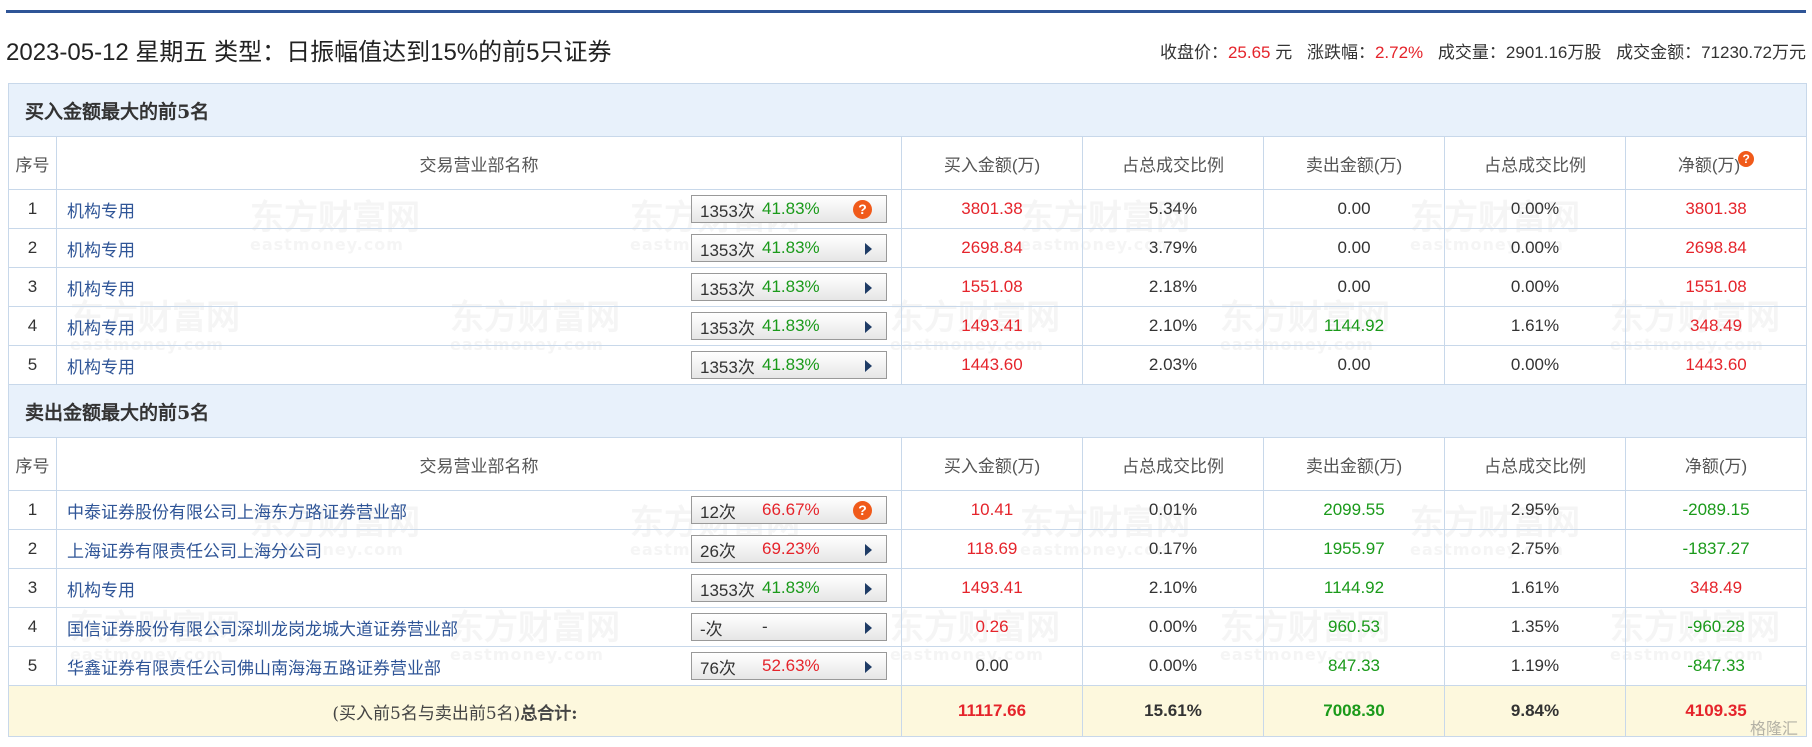  Describe the element at coordinates (1553, 52) in the screenshot. I see `volume-value: 2901.16万股` at that location.